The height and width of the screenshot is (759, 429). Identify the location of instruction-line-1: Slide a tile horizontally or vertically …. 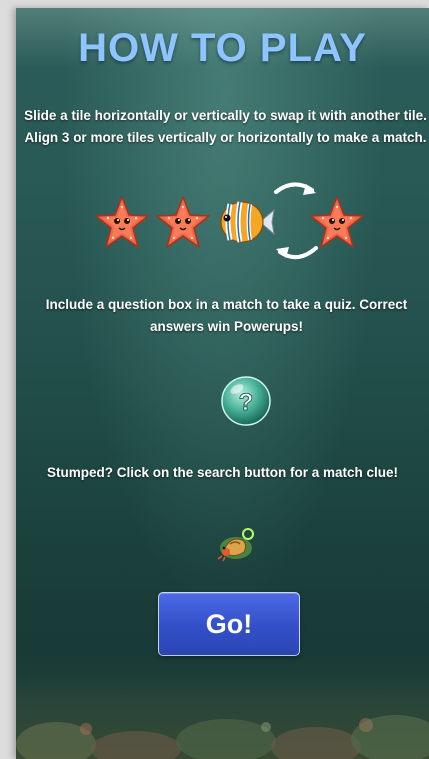
(225, 115).